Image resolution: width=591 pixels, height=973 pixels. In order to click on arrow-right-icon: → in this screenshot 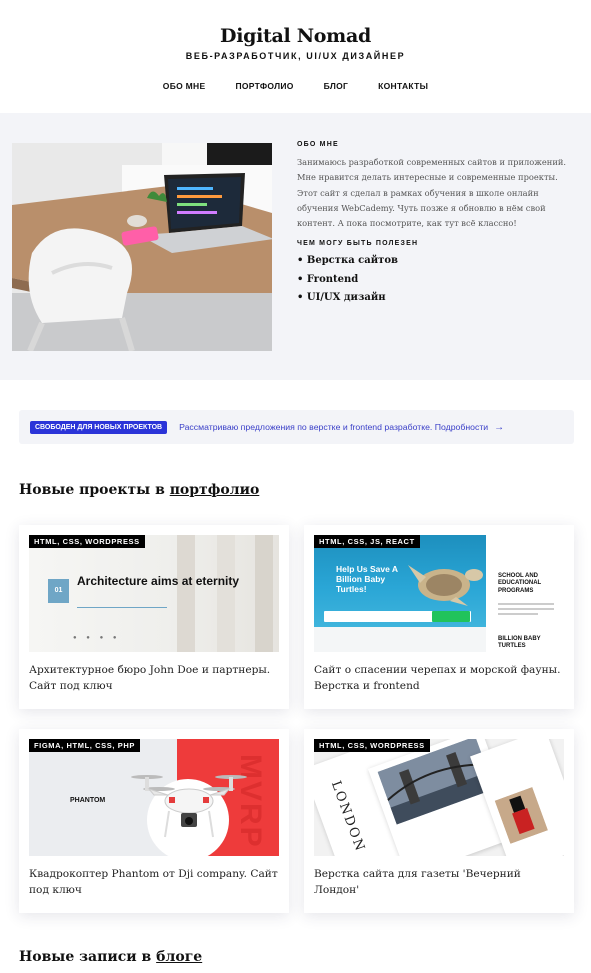, I will do `click(499, 427)`.